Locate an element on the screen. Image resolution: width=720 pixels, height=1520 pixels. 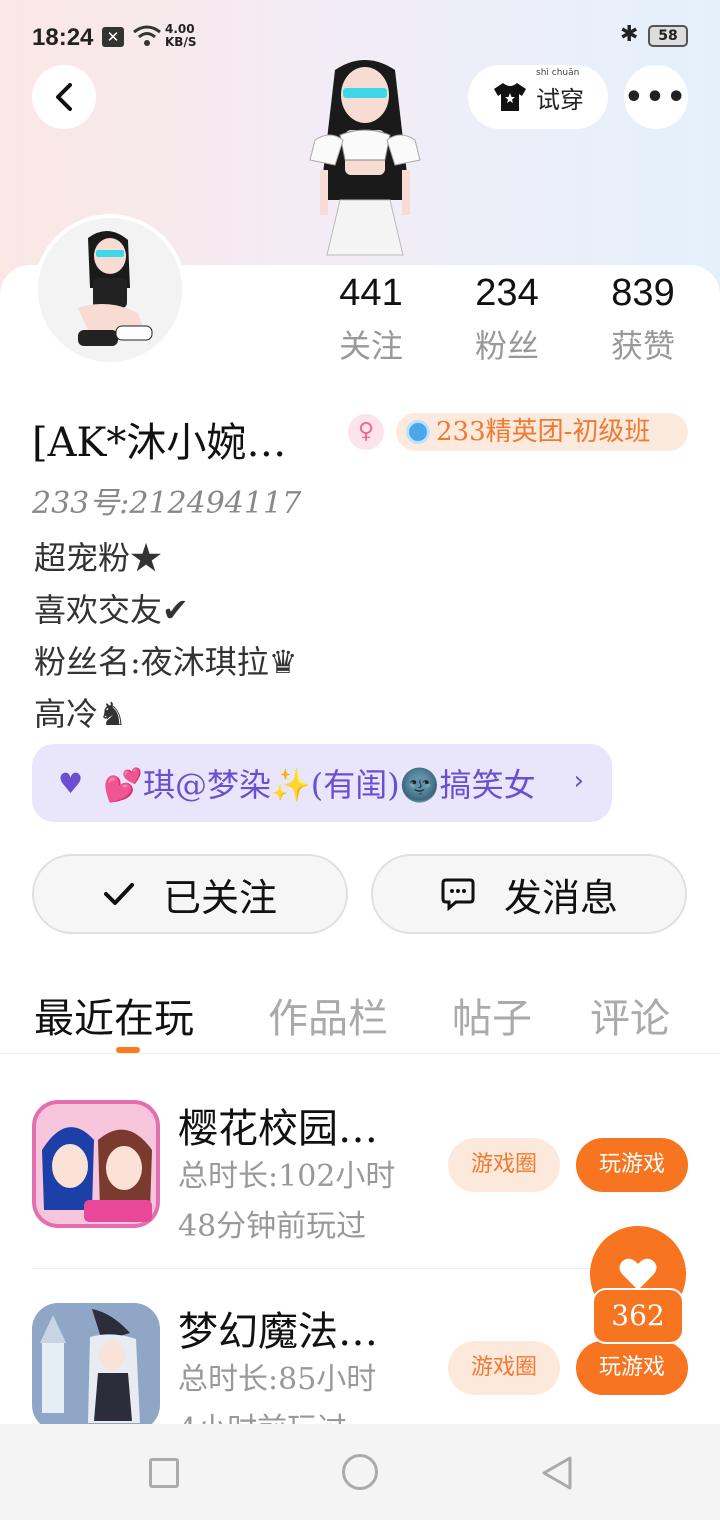
chevron-right-icon: › is located at coordinates (578, 781).